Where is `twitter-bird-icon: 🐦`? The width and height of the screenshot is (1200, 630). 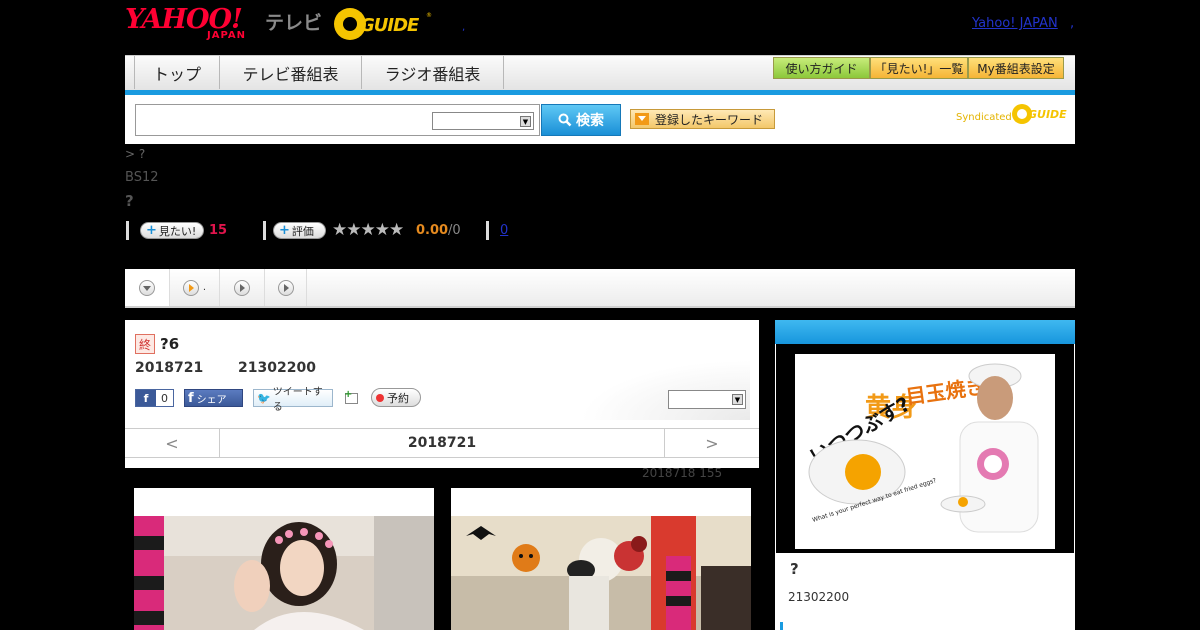 twitter-bird-icon: 🐦 is located at coordinates (264, 398).